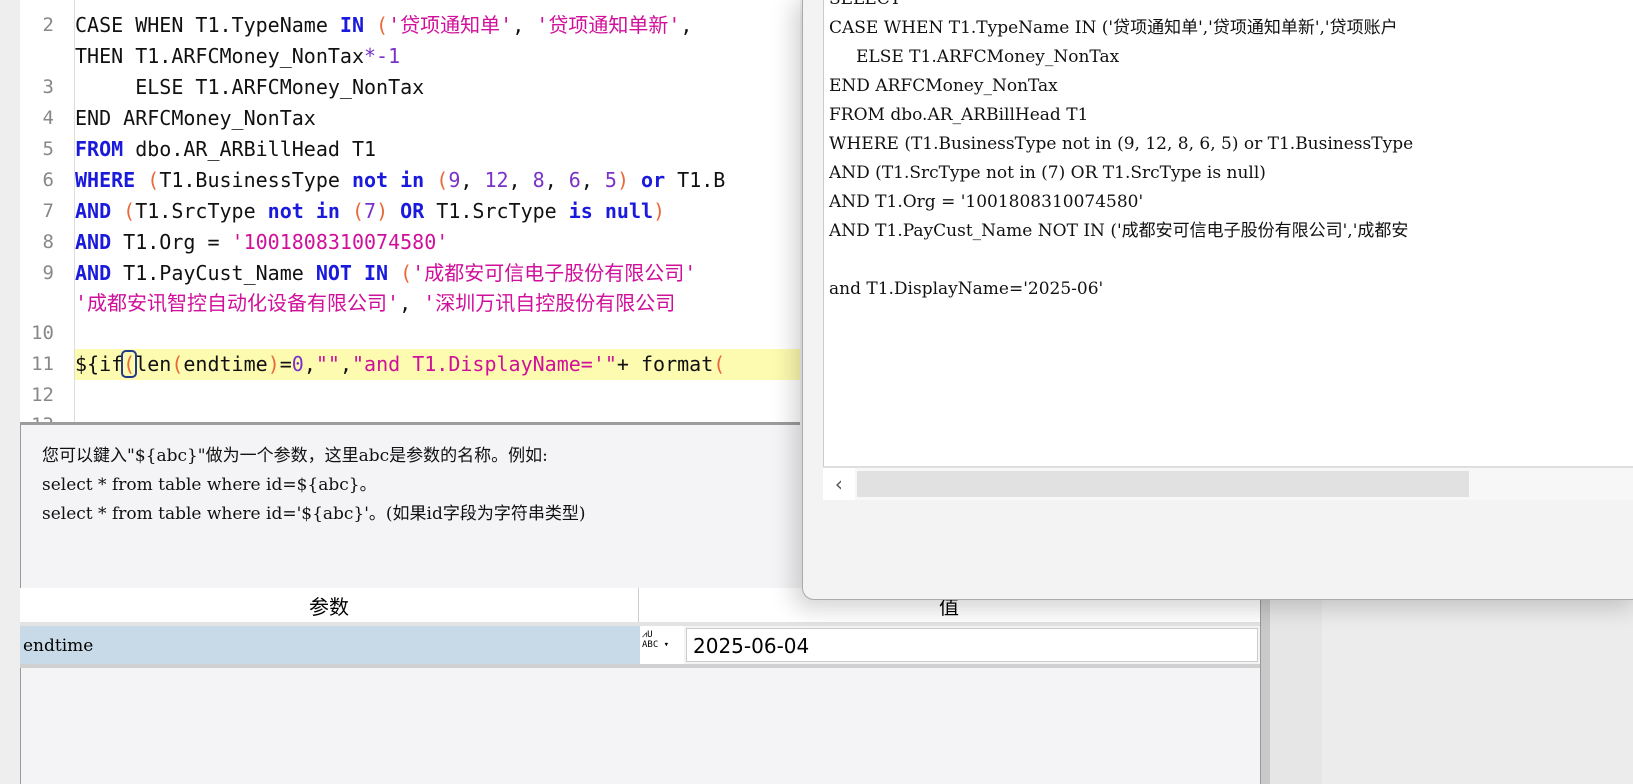 This screenshot has height=784, width=1633. Describe the element at coordinates (410, 149) in the screenshot. I see `code-line: 5 FROM dbo.AR_ARBillHead T1` at that location.